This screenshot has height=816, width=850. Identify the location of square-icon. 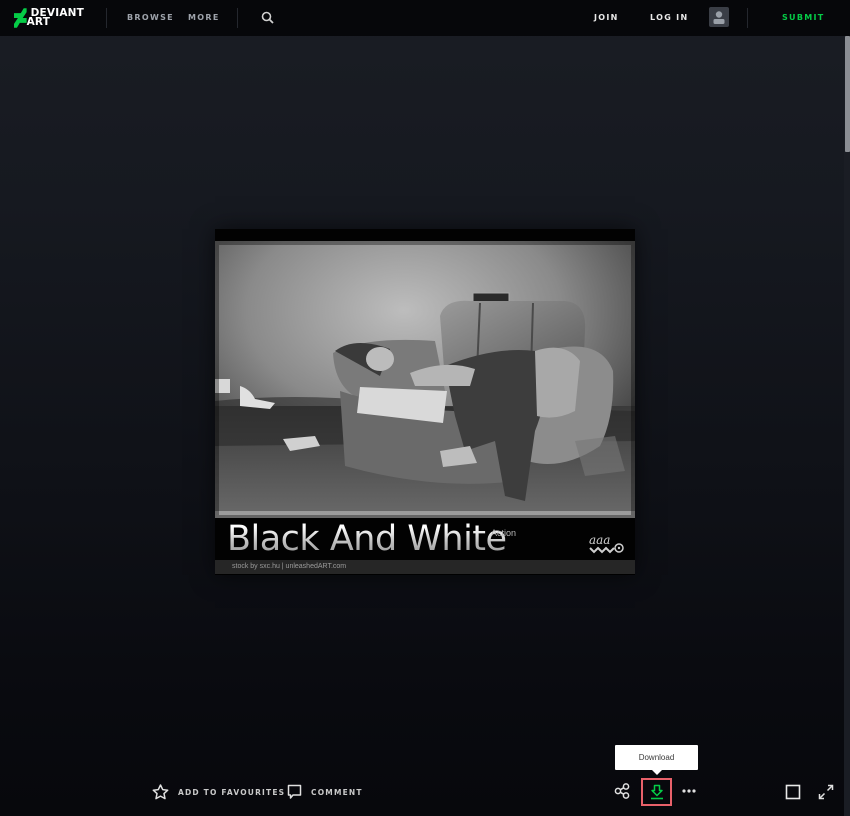
(793, 792).